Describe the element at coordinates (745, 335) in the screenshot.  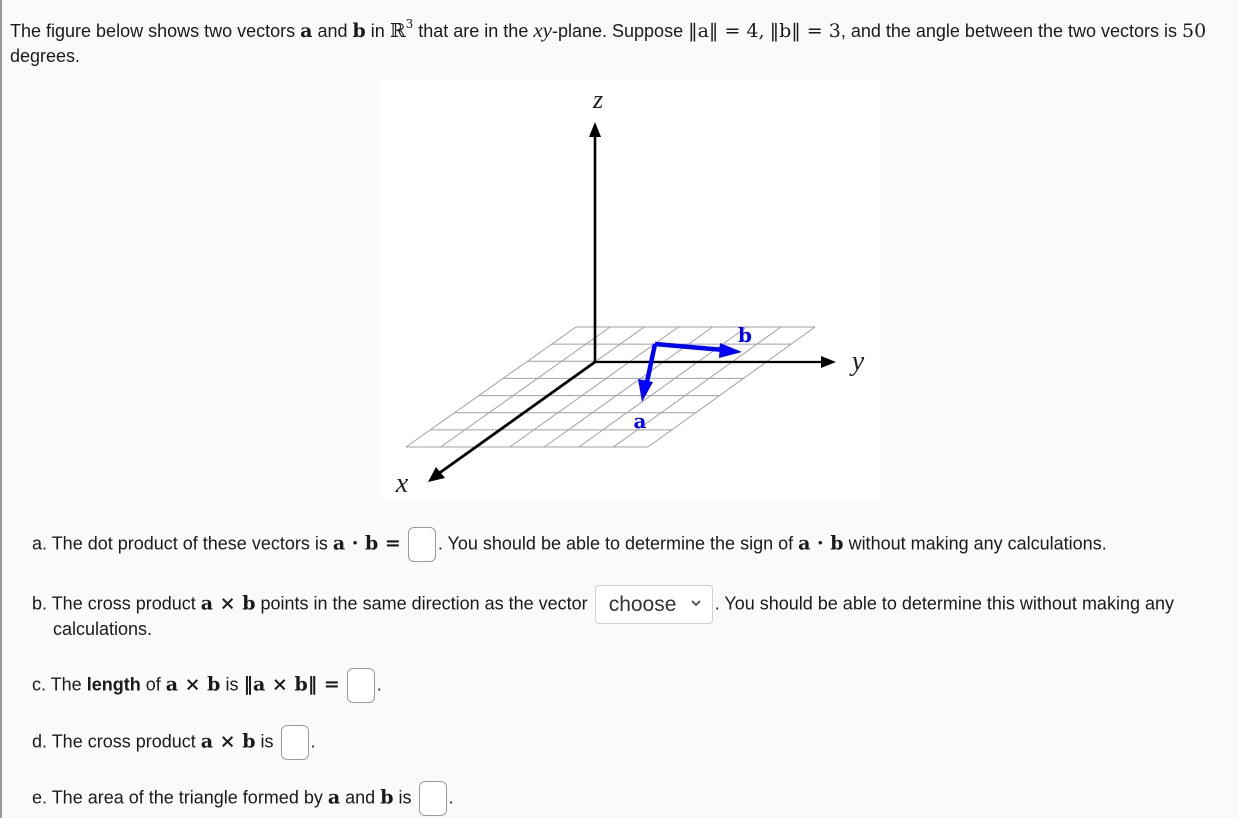
I see `vector-b-label: b` at that location.